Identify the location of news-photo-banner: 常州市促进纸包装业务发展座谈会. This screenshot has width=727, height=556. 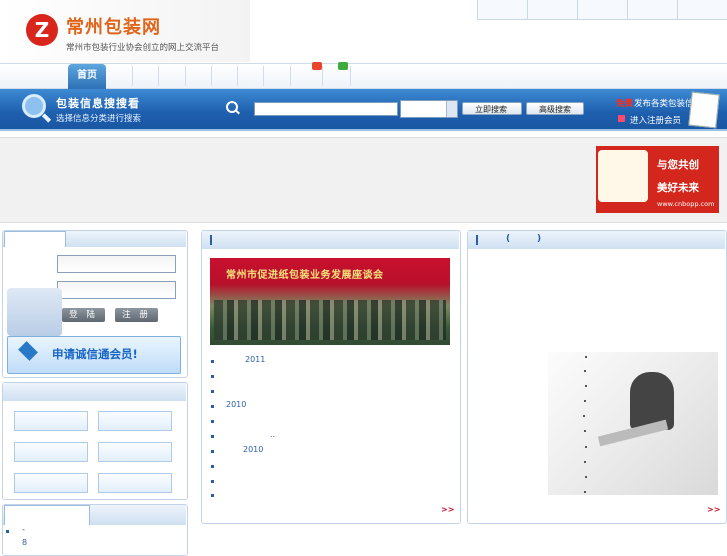
(305, 275).